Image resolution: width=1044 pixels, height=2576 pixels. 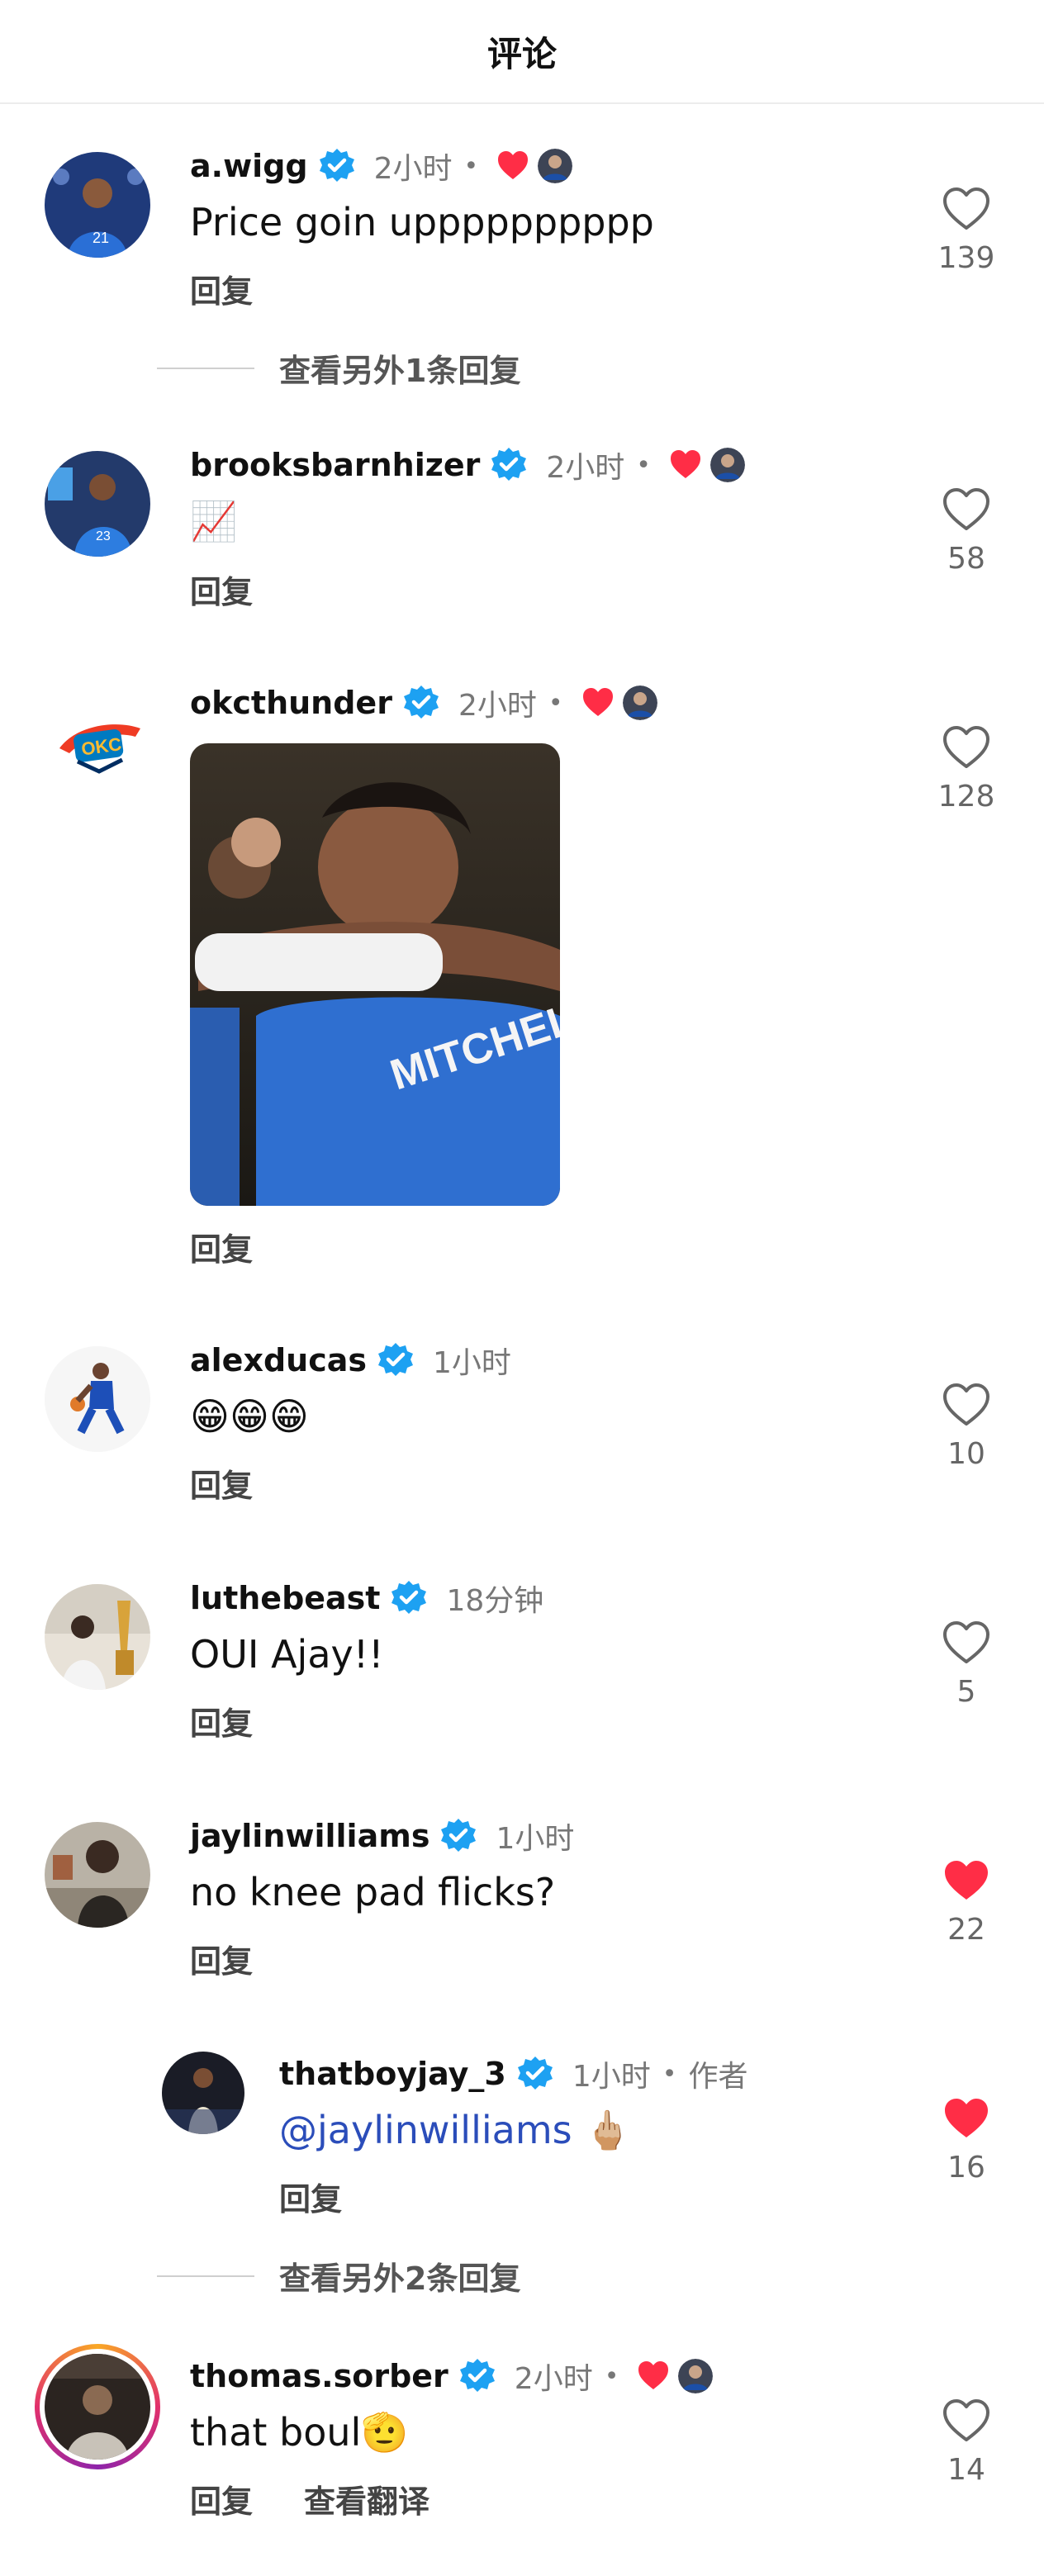 I want to click on username: alexducas, so click(x=278, y=1360).